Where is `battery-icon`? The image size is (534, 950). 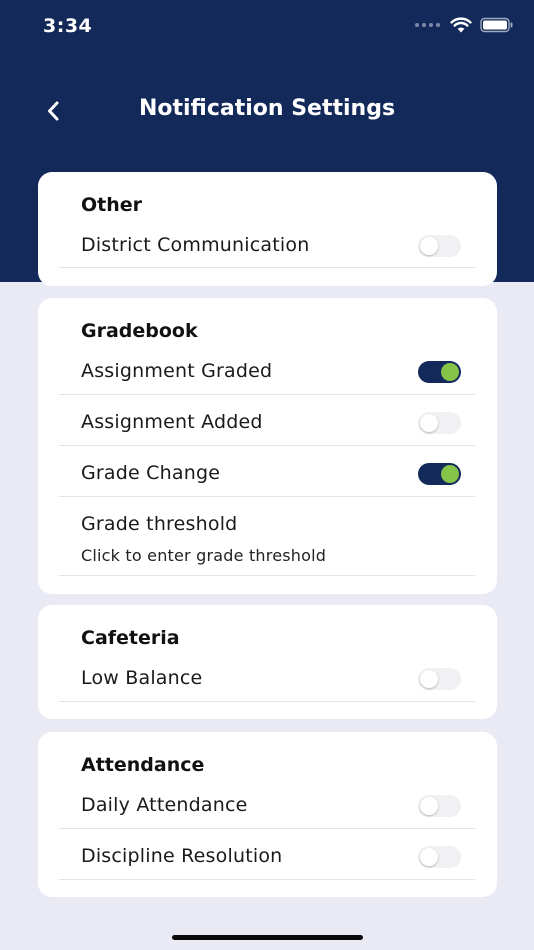 battery-icon is located at coordinates (496, 25).